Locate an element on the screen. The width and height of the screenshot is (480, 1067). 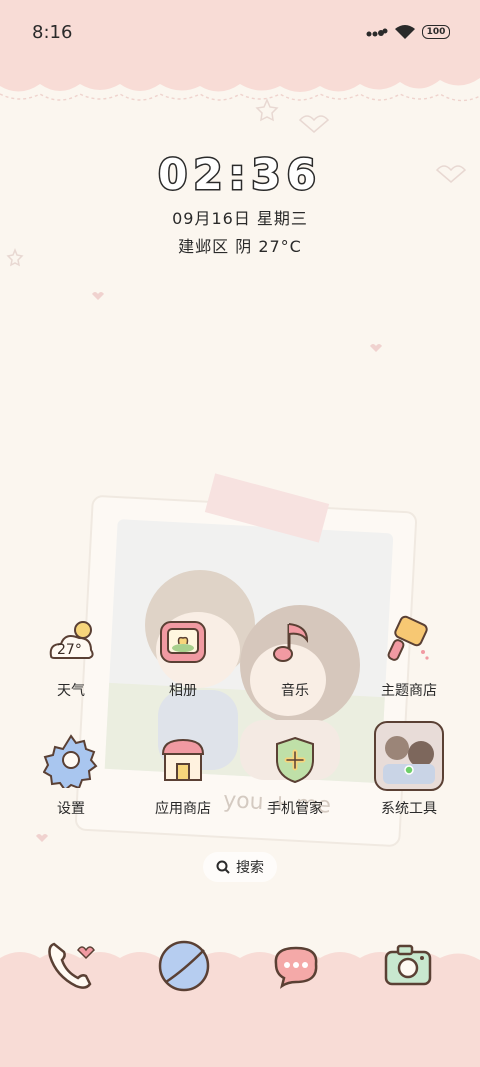
app-system-tools-folder: 系统工具 is located at coordinates (409, 769).